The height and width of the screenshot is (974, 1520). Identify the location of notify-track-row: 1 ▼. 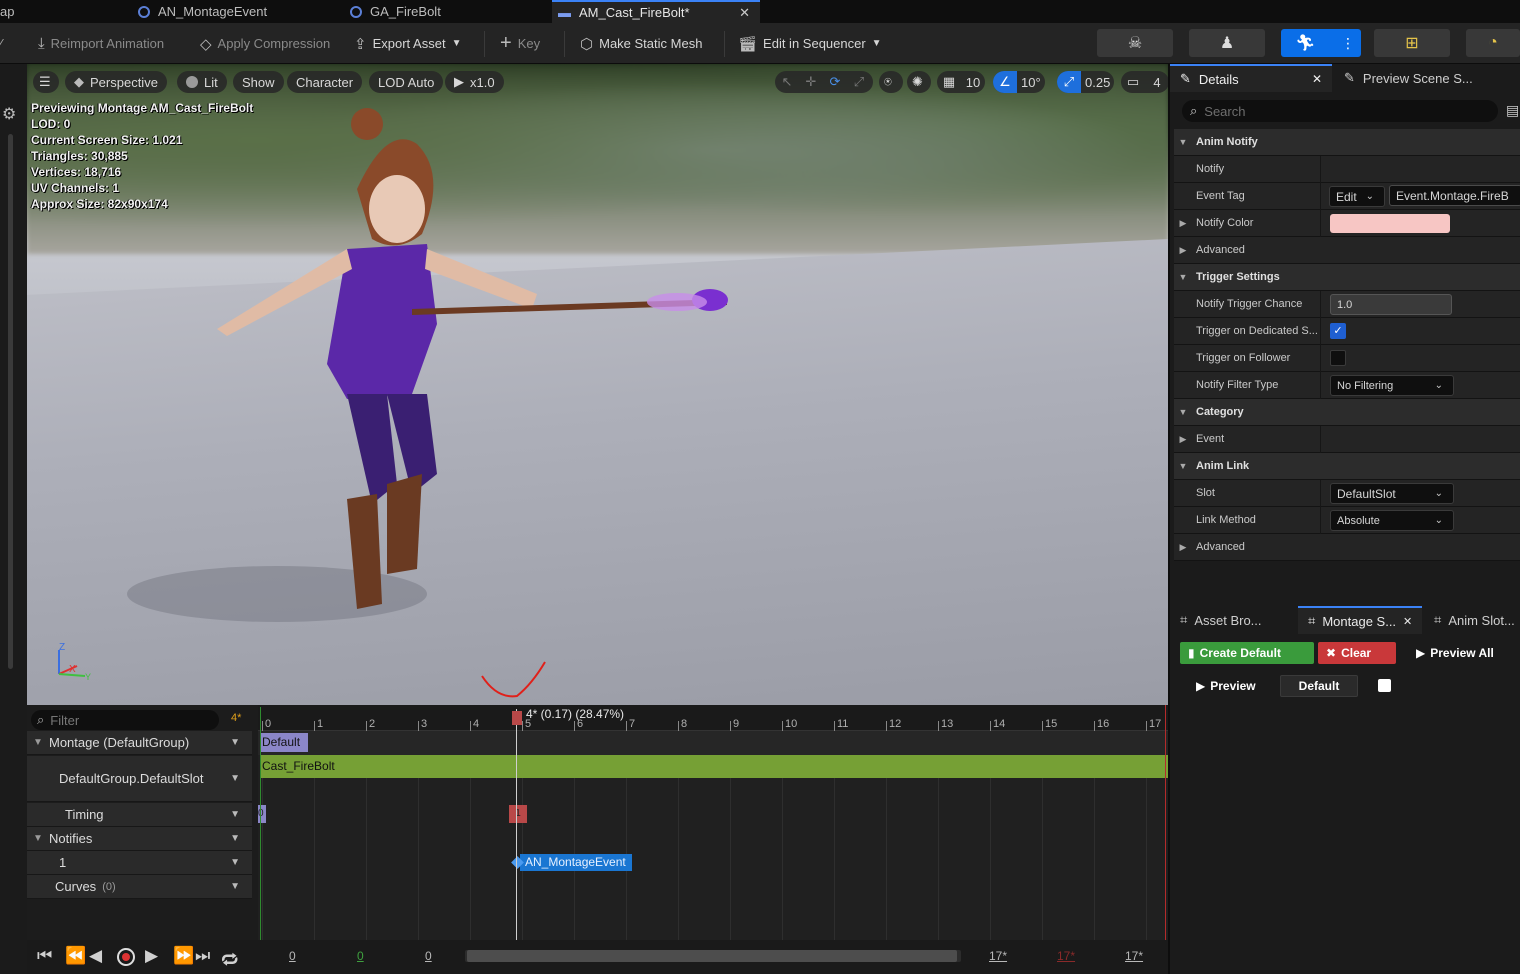
(139, 863).